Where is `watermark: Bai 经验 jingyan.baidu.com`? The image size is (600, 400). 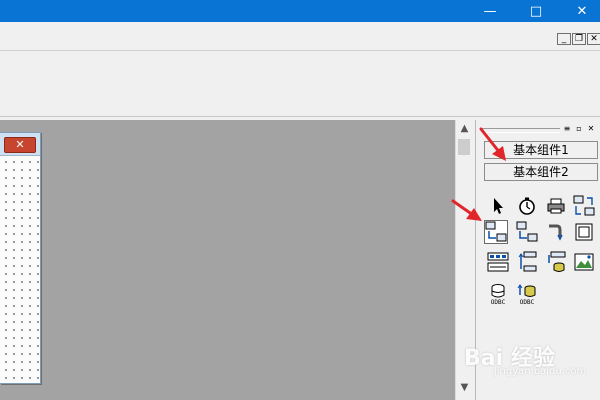
watermark: Bai 经验 jingyan.baidu.com is located at coordinates (531, 360).